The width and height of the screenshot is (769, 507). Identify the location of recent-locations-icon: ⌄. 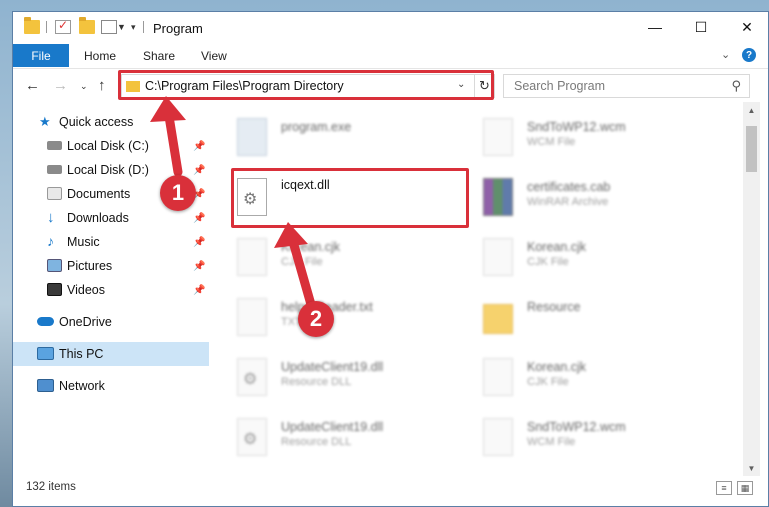
(84, 86).